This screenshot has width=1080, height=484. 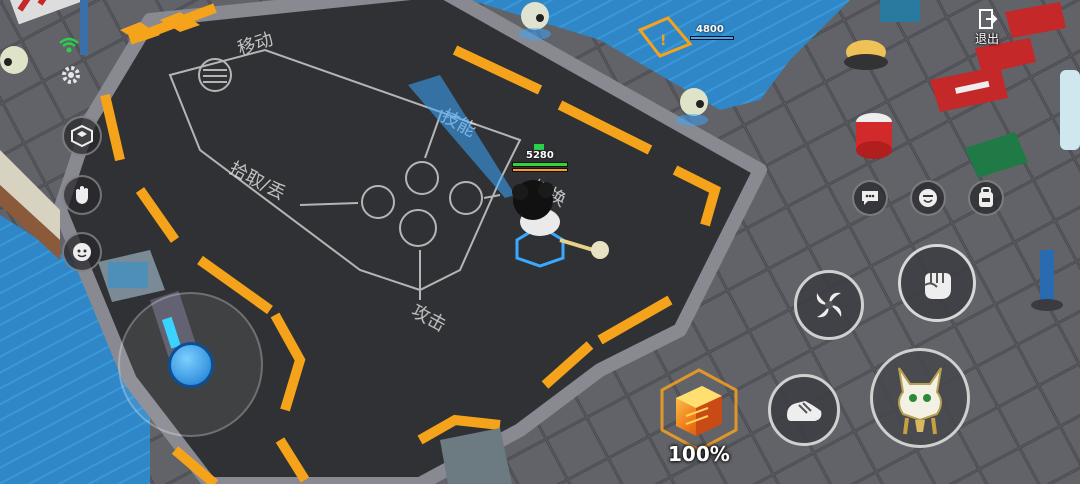 I want to click on exit-door-icon, so click(x=988, y=19).